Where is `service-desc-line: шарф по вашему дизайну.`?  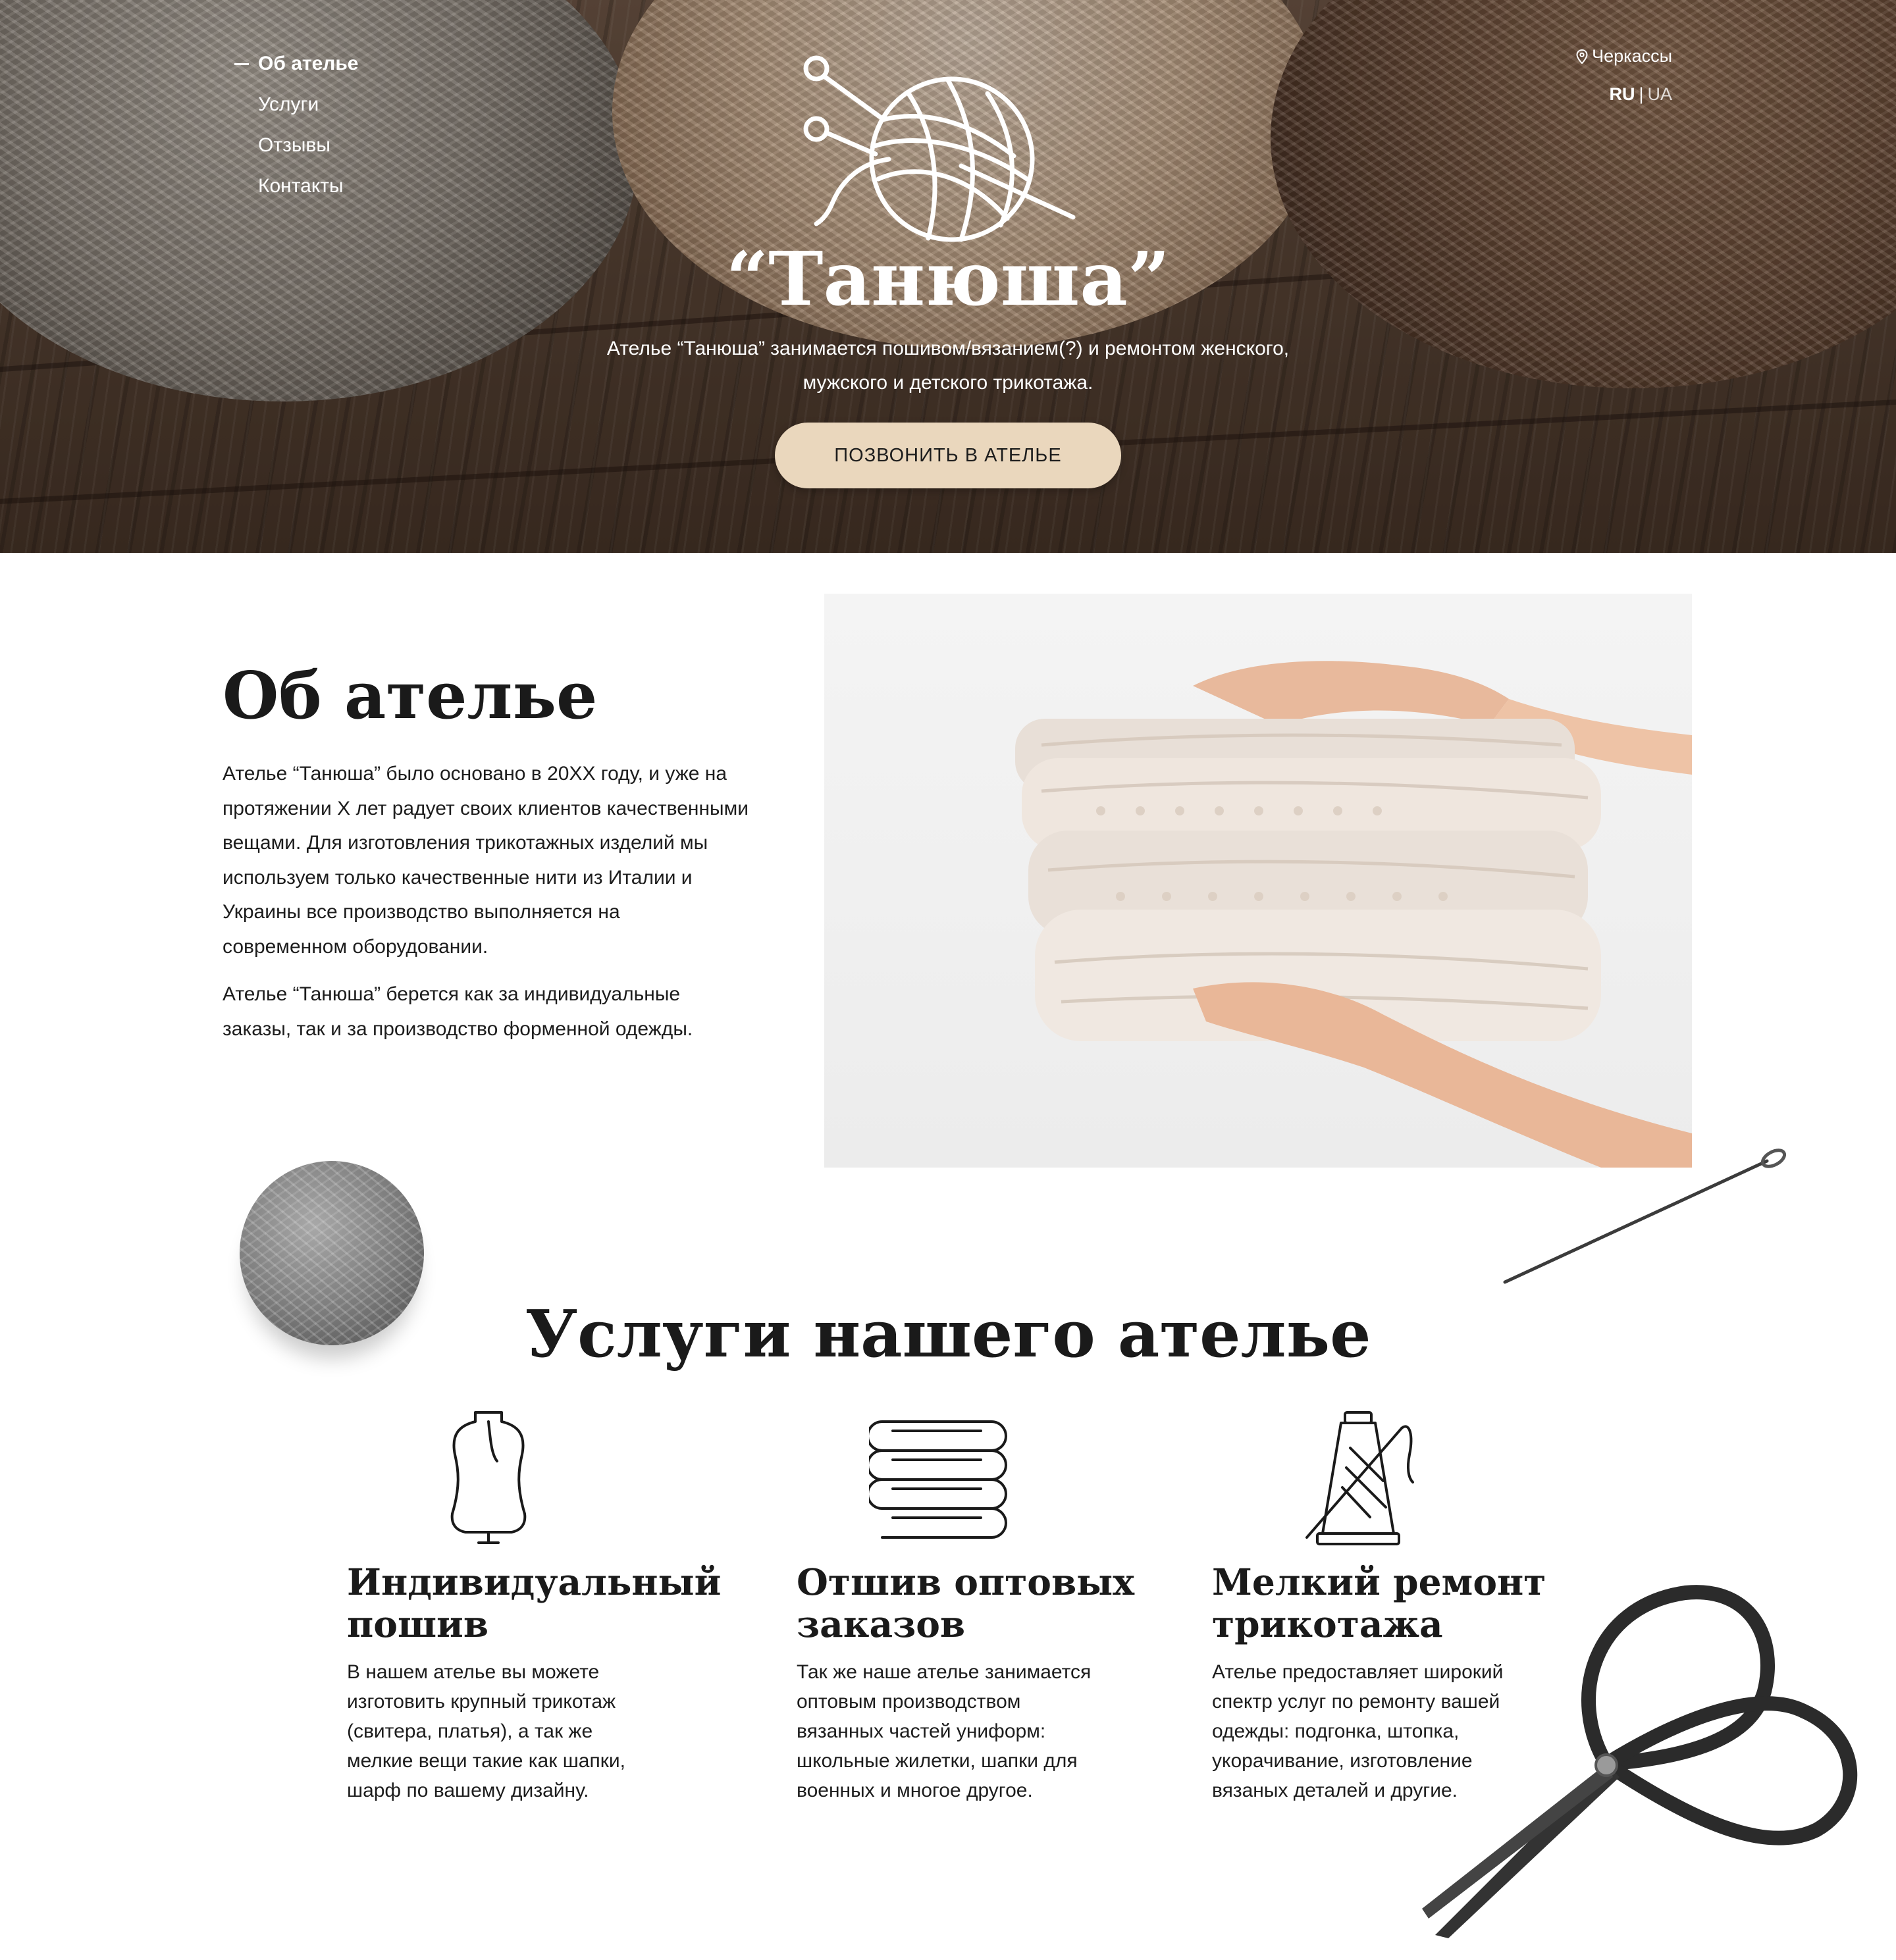 service-desc-line: шарф по вашему дизайну. is located at coordinates (468, 1790).